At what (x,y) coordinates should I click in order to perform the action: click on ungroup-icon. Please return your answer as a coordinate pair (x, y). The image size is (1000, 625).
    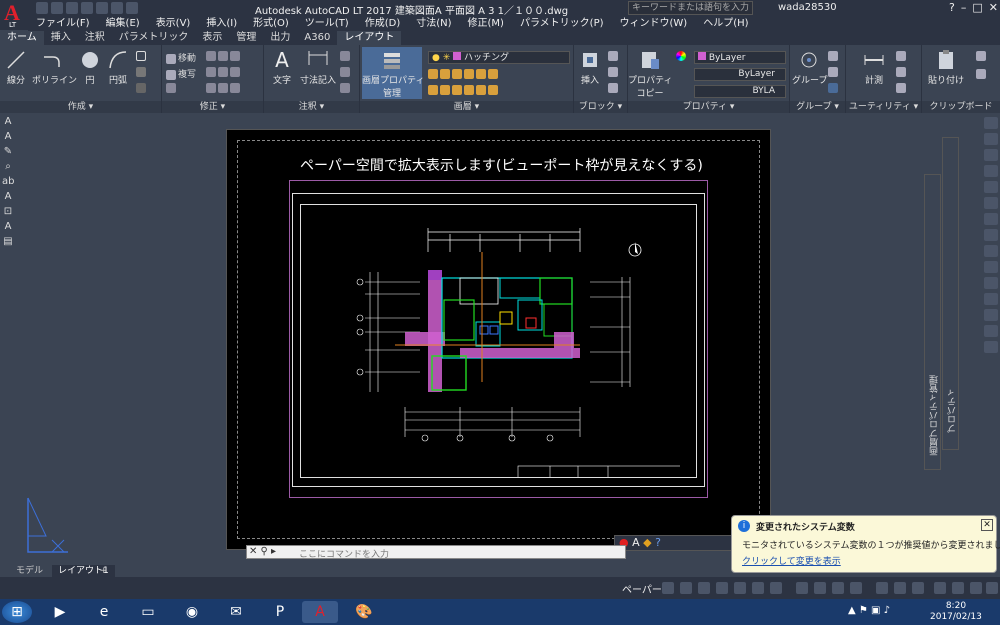
    Looking at the image, I should click on (834, 56).